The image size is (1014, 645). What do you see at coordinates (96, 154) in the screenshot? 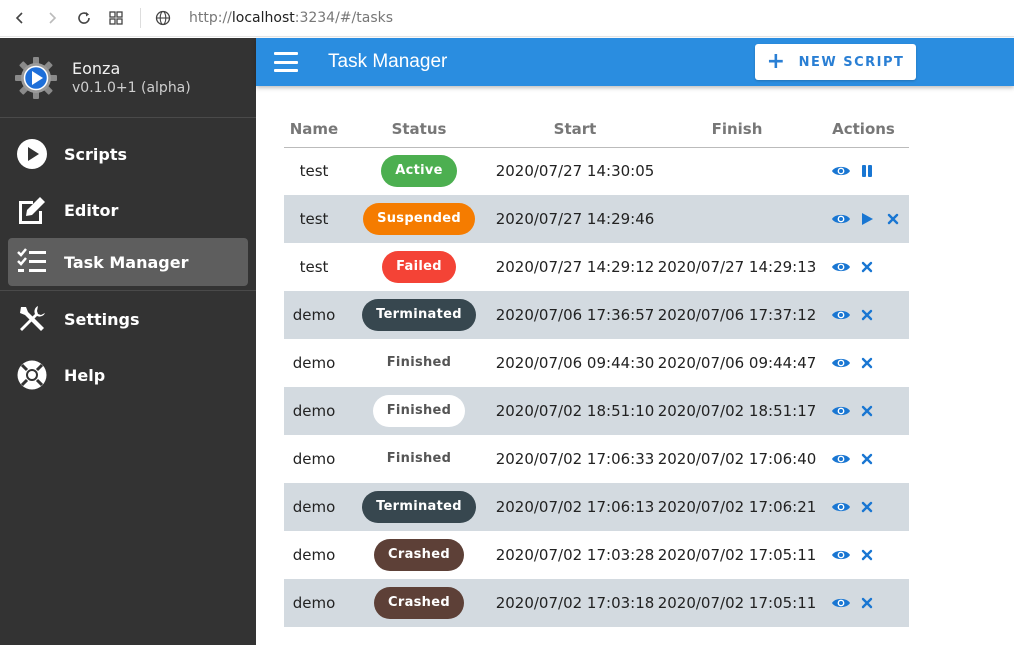
I see `sidebar-item-label: Scripts` at bounding box center [96, 154].